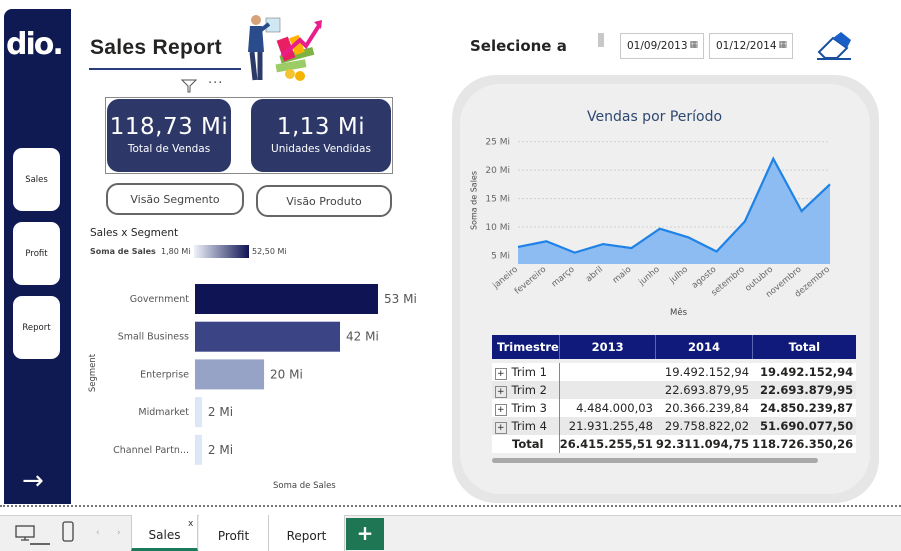  Describe the element at coordinates (518, 46) in the screenshot. I see `date-filter-label: Selecione a` at that location.